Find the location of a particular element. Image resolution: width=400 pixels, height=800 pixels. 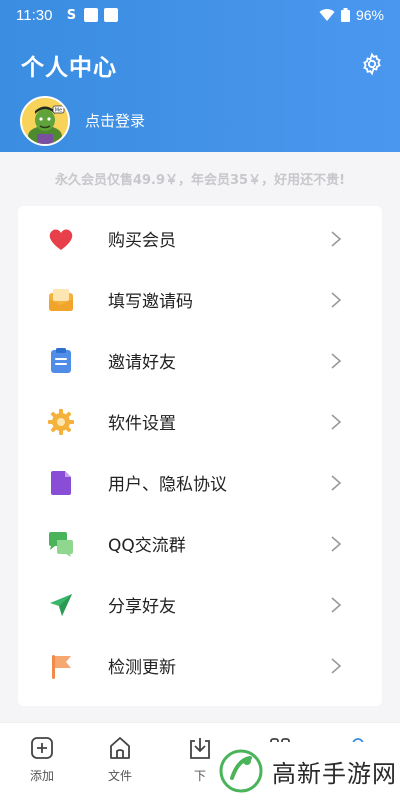

avatar: Me is located at coordinates (45, 121).